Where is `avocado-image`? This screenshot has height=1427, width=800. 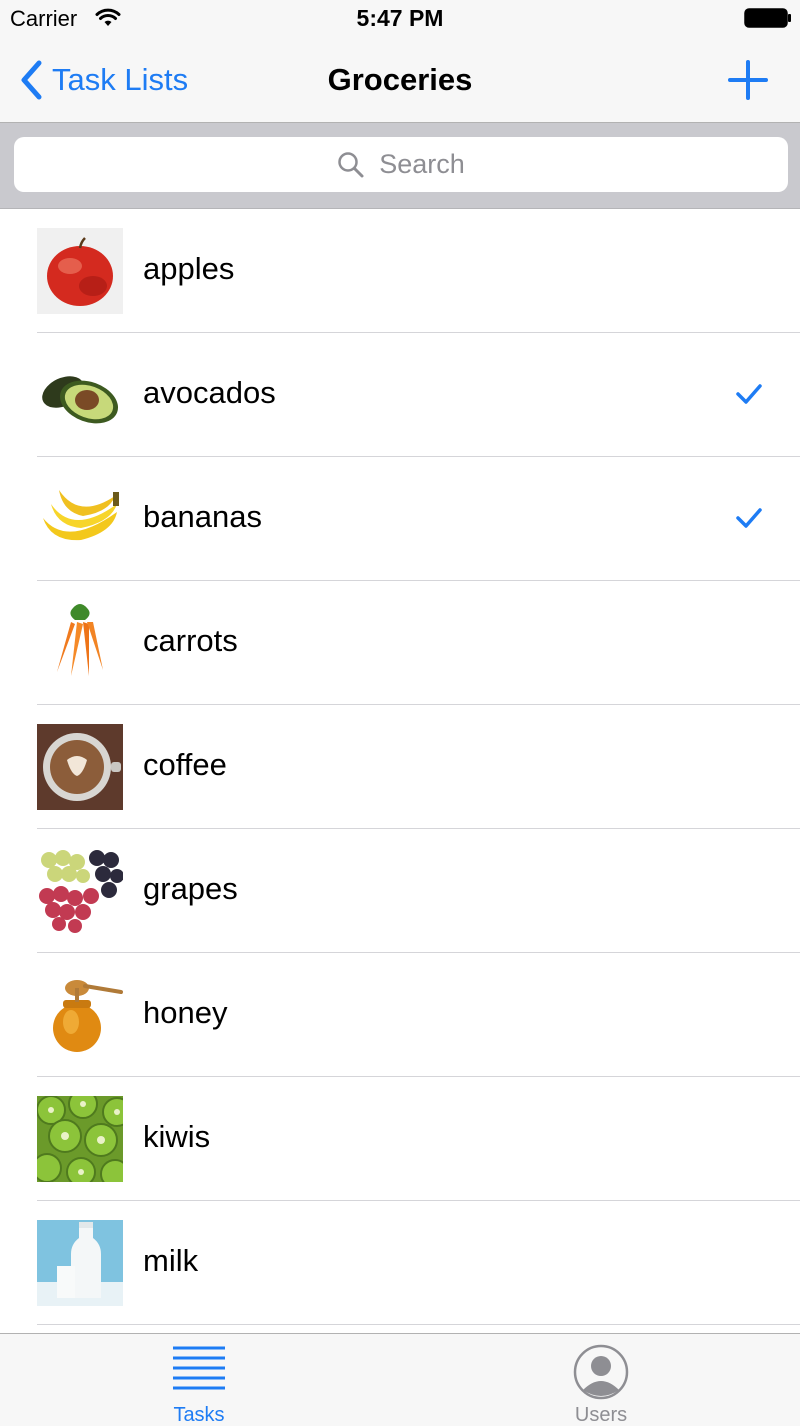 avocado-image is located at coordinates (80, 395).